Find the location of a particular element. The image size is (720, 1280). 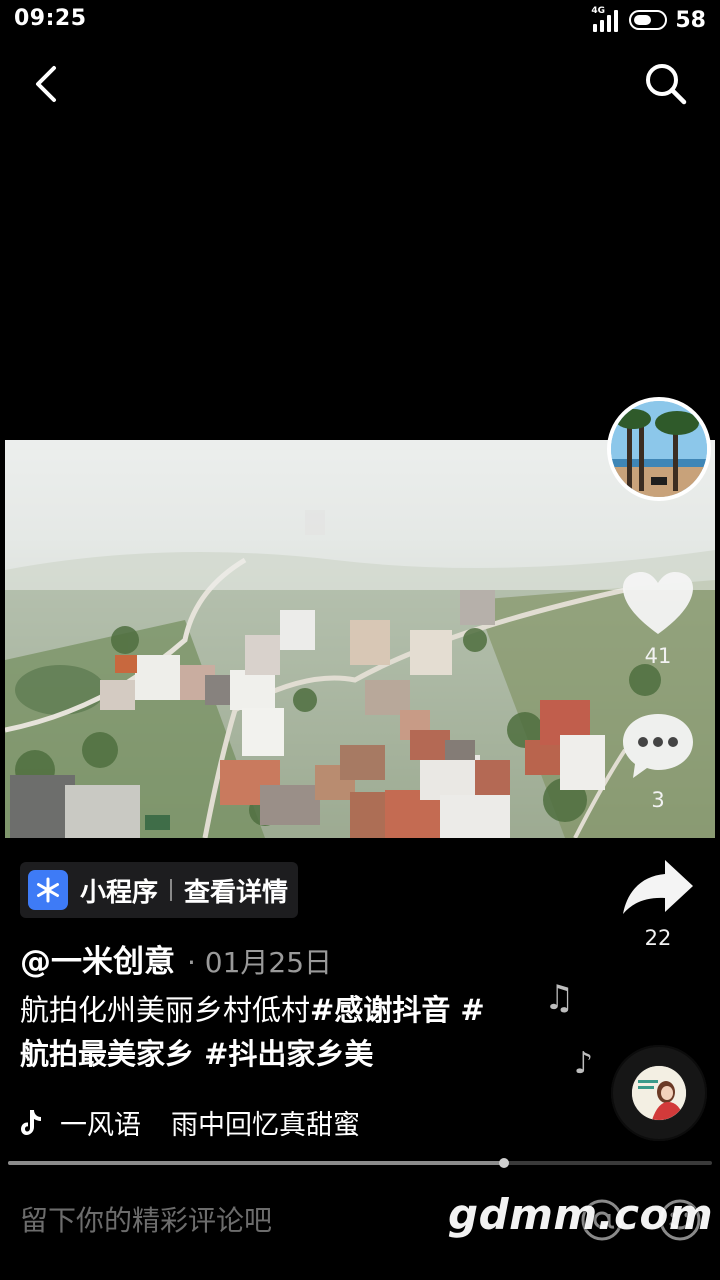

status-indicators: 4G 58 is located at coordinates (648, 20).